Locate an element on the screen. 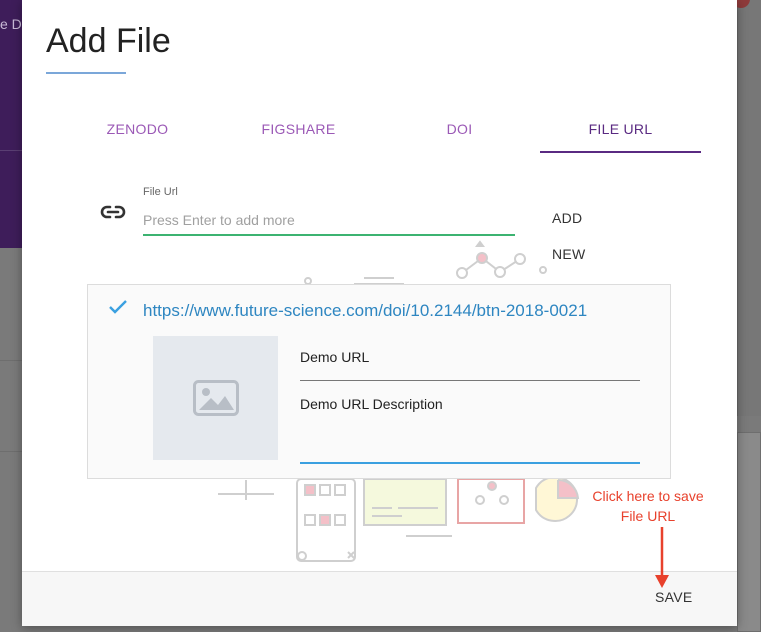  background-card is located at coordinates (749, 532).